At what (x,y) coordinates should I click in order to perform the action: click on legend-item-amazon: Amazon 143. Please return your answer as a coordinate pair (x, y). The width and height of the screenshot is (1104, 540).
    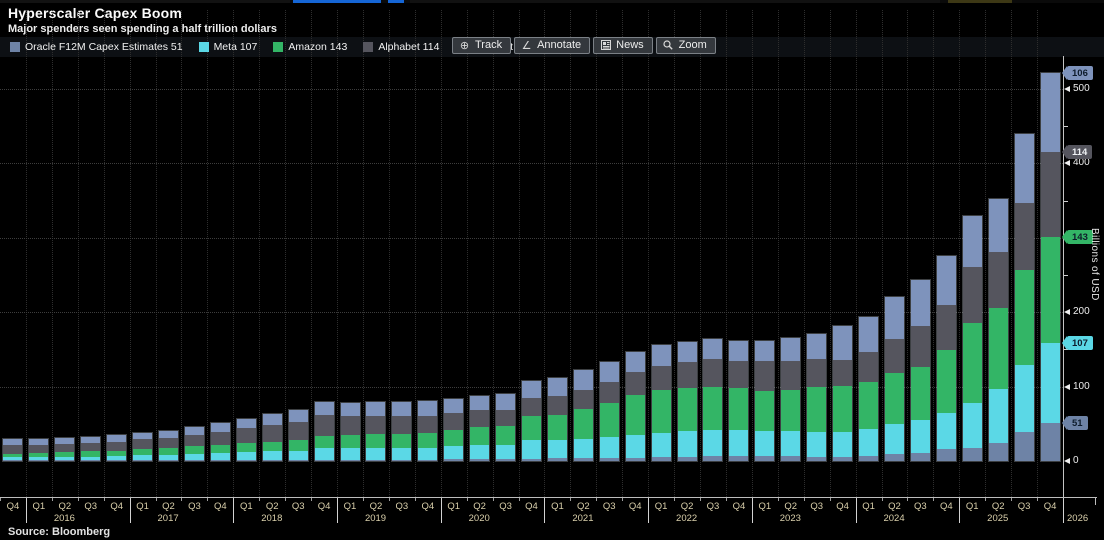
    Looking at the image, I should click on (310, 47).